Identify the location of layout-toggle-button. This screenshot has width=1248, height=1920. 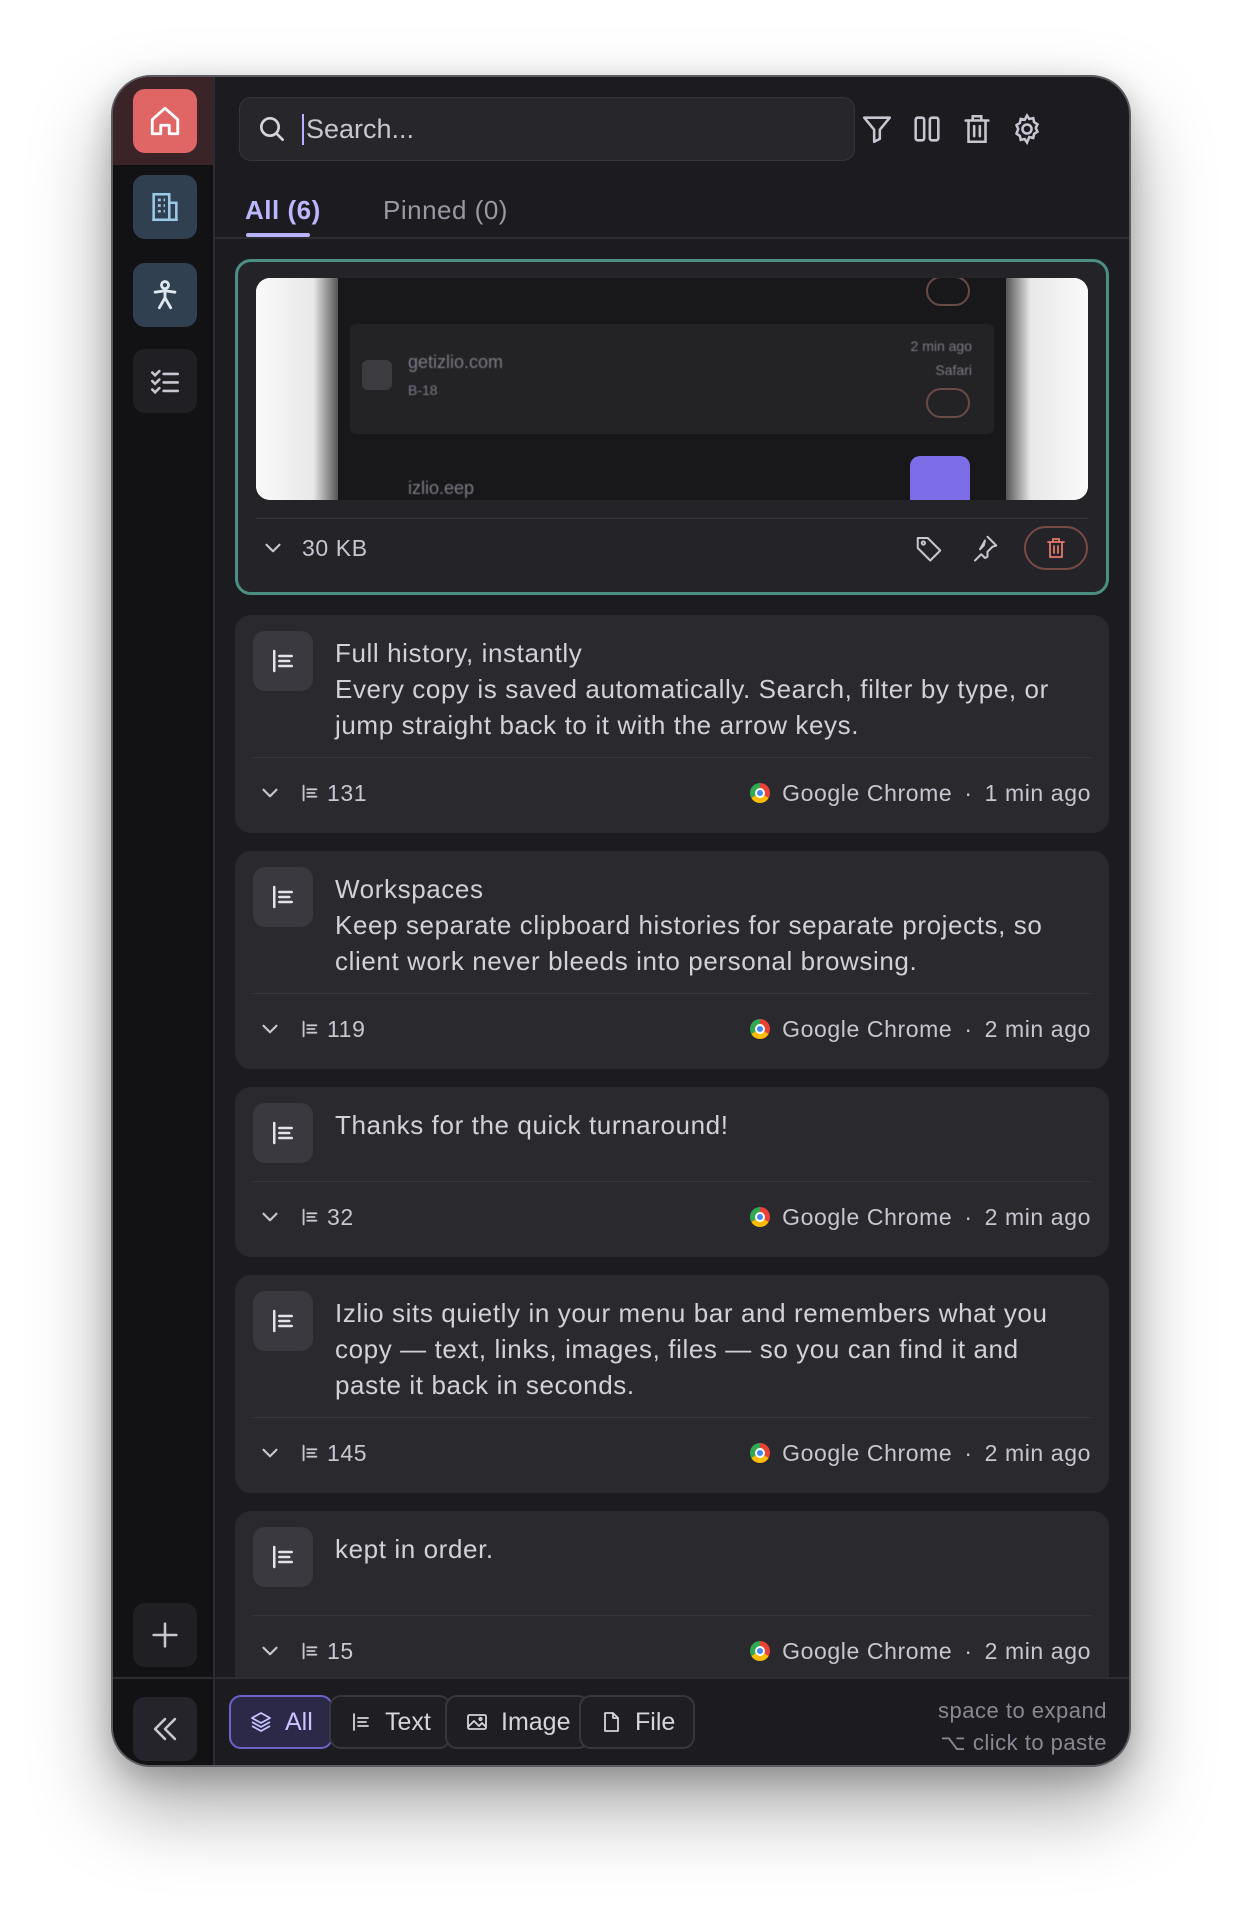
(927, 129).